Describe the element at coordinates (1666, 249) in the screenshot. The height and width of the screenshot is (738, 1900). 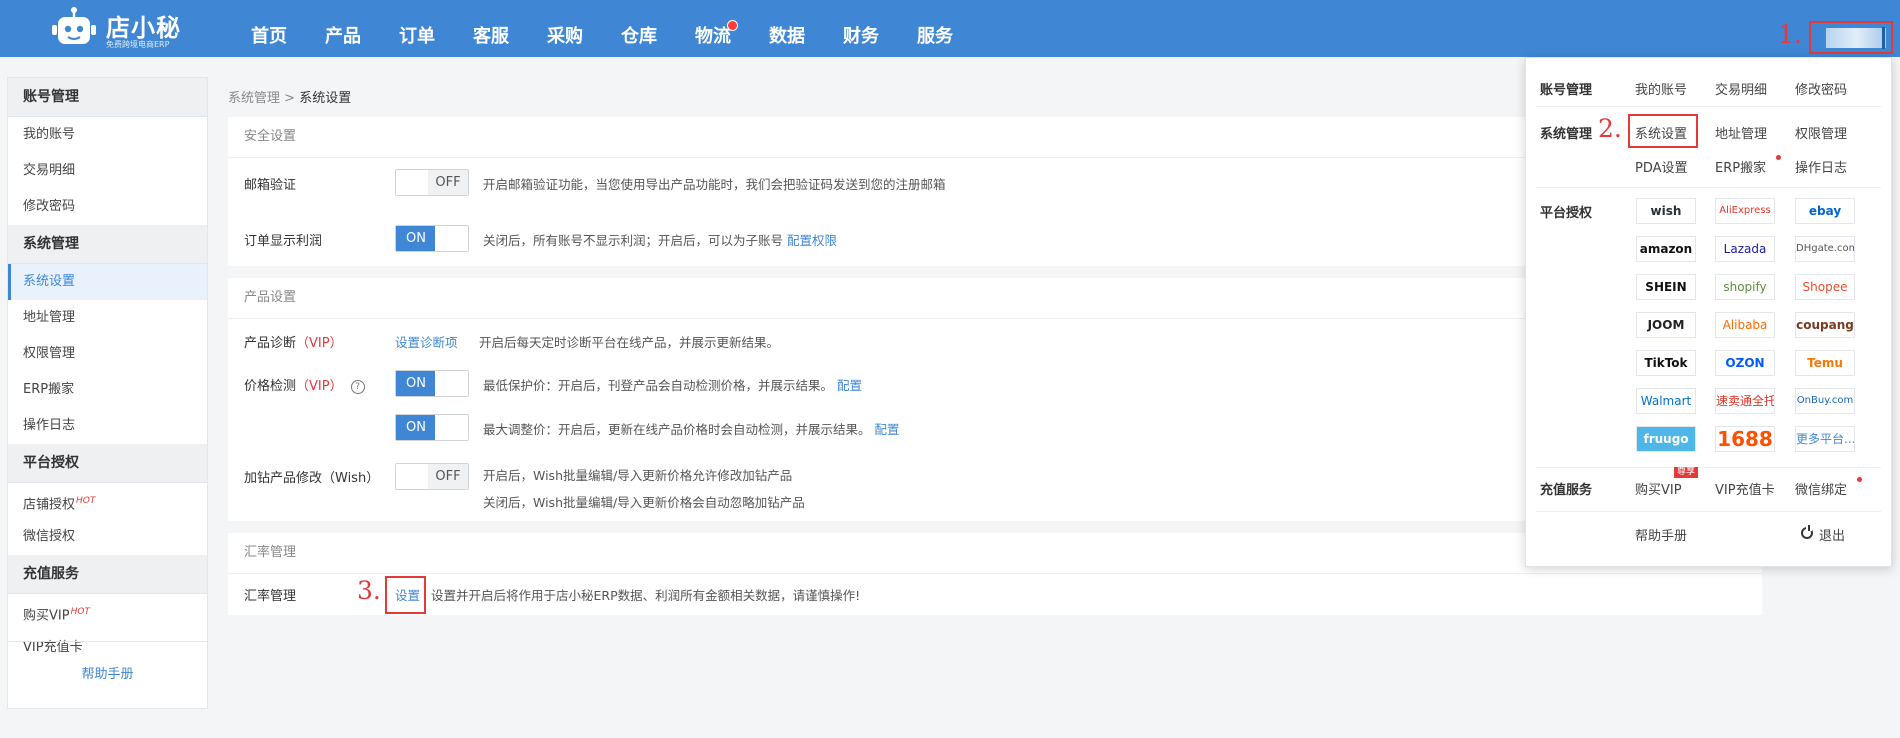
I see `platform-3-logo: amazon` at that location.